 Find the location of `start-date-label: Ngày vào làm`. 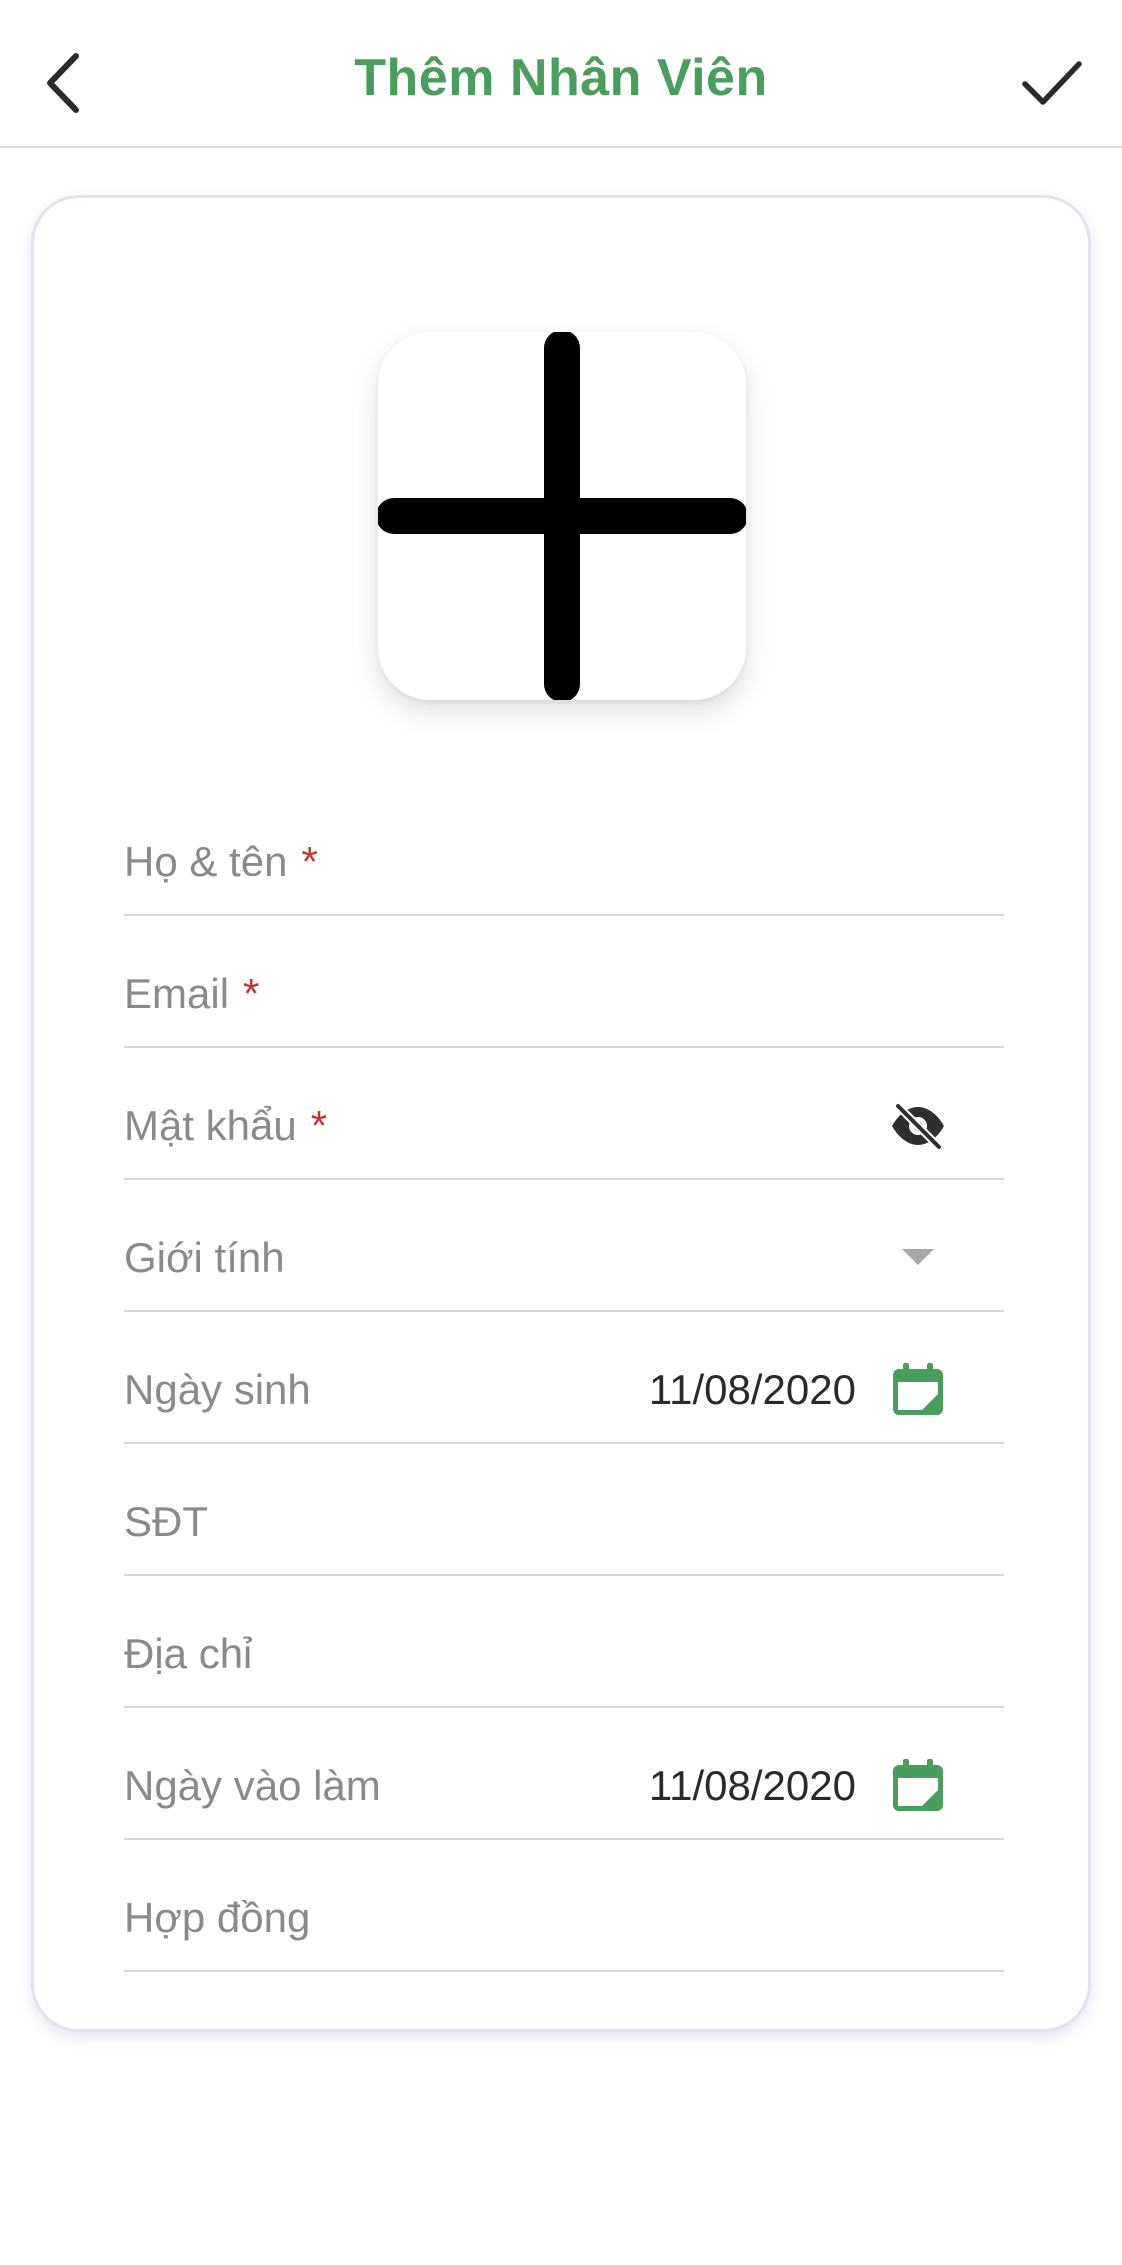

start-date-label: Ngày vào làm is located at coordinates (252, 1785).